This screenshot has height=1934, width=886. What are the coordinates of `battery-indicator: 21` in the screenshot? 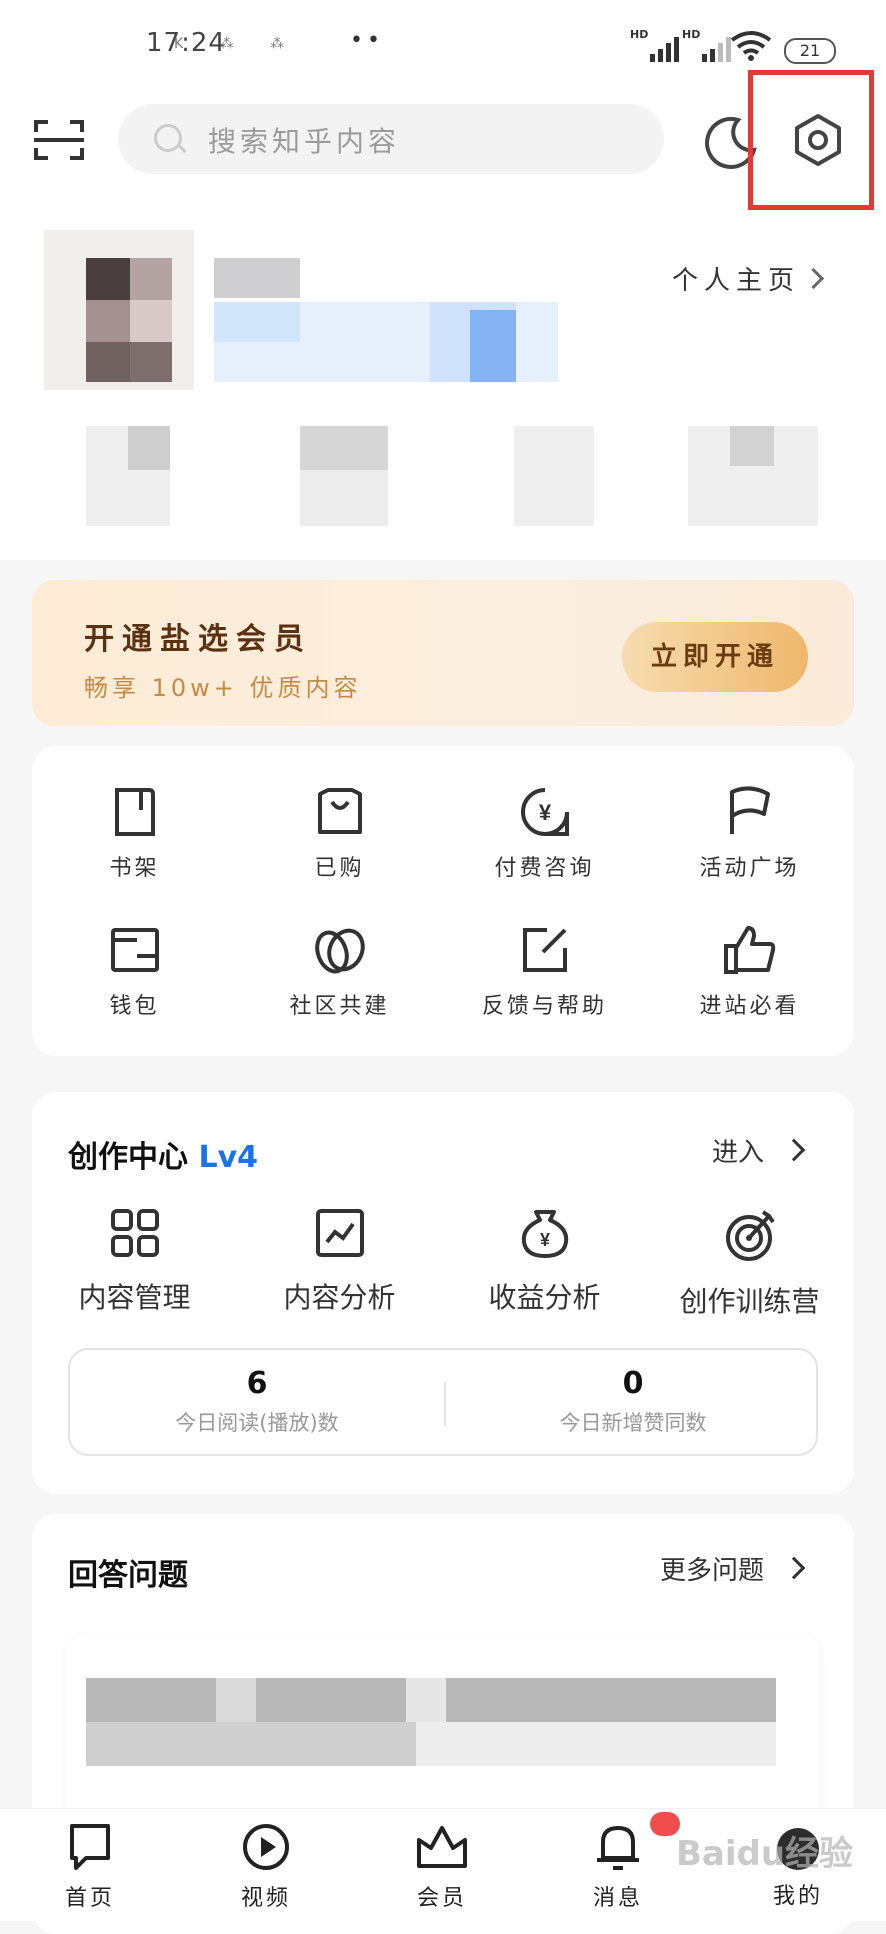 It's located at (810, 51).